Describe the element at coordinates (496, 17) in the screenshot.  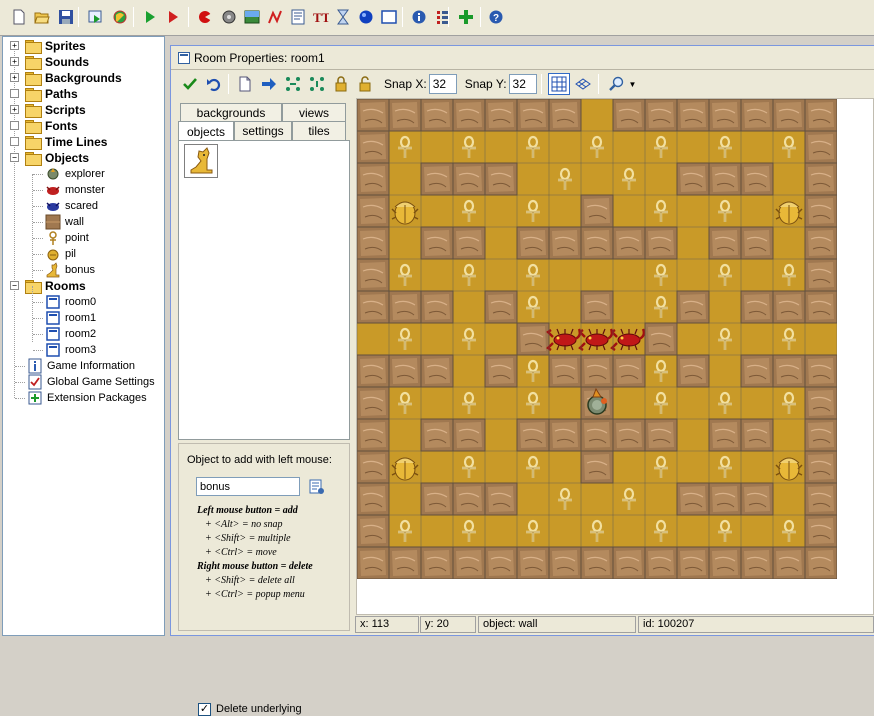
I see `help-button: ?` at that location.